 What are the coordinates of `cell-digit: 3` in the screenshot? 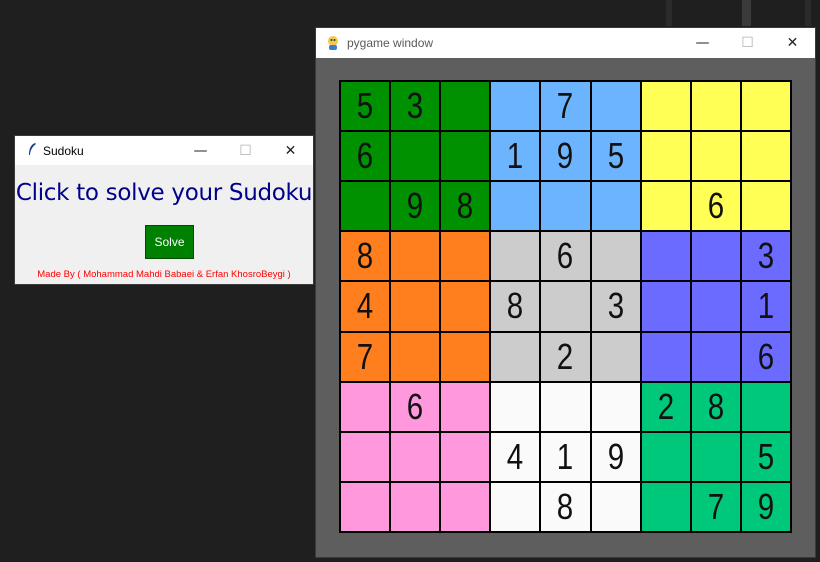 It's located at (766, 256).